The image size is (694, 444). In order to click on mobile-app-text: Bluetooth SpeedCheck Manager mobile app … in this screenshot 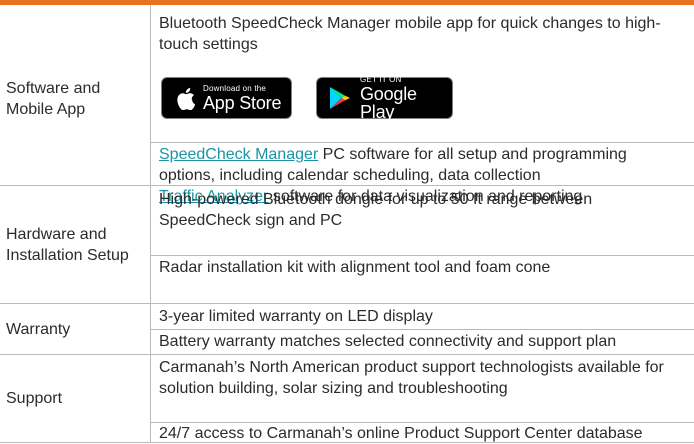, I will do `click(410, 34)`.